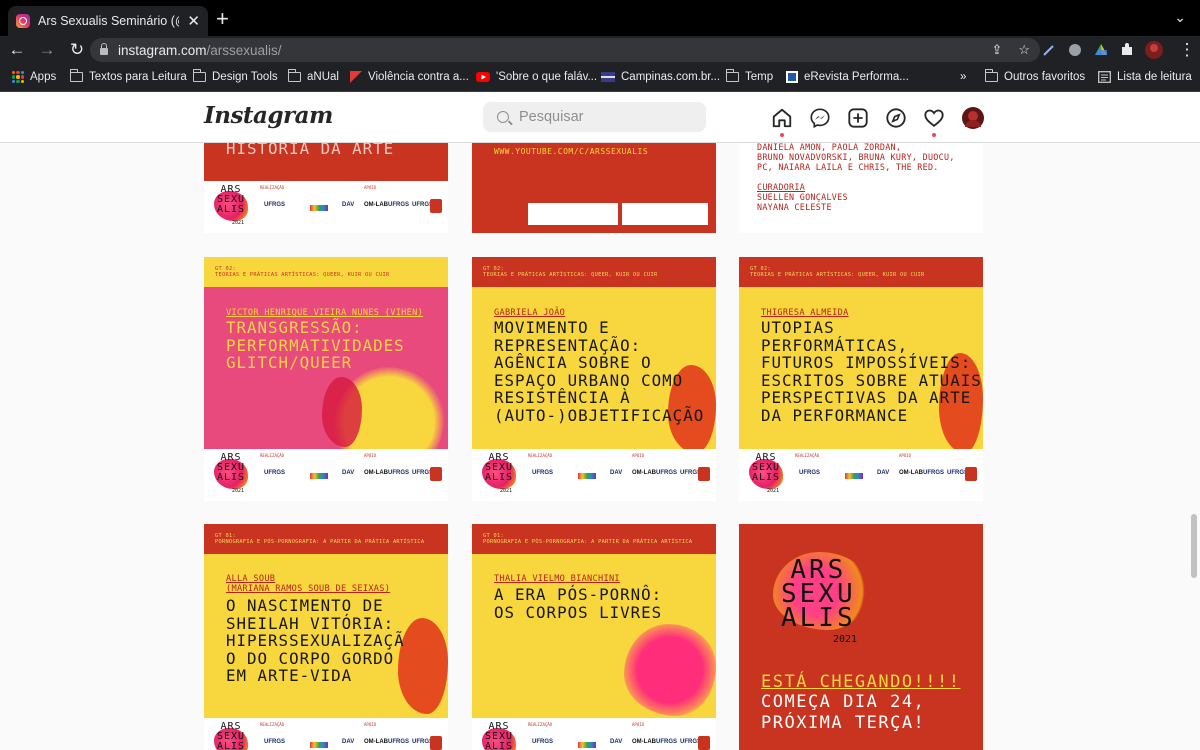 The width and height of the screenshot is (1200, 750). Describe the element at coordinates (565, 50) in the screenshot. I see `address-bar: instagram.com/arssexualis/ ⇪ ☆` at that location.